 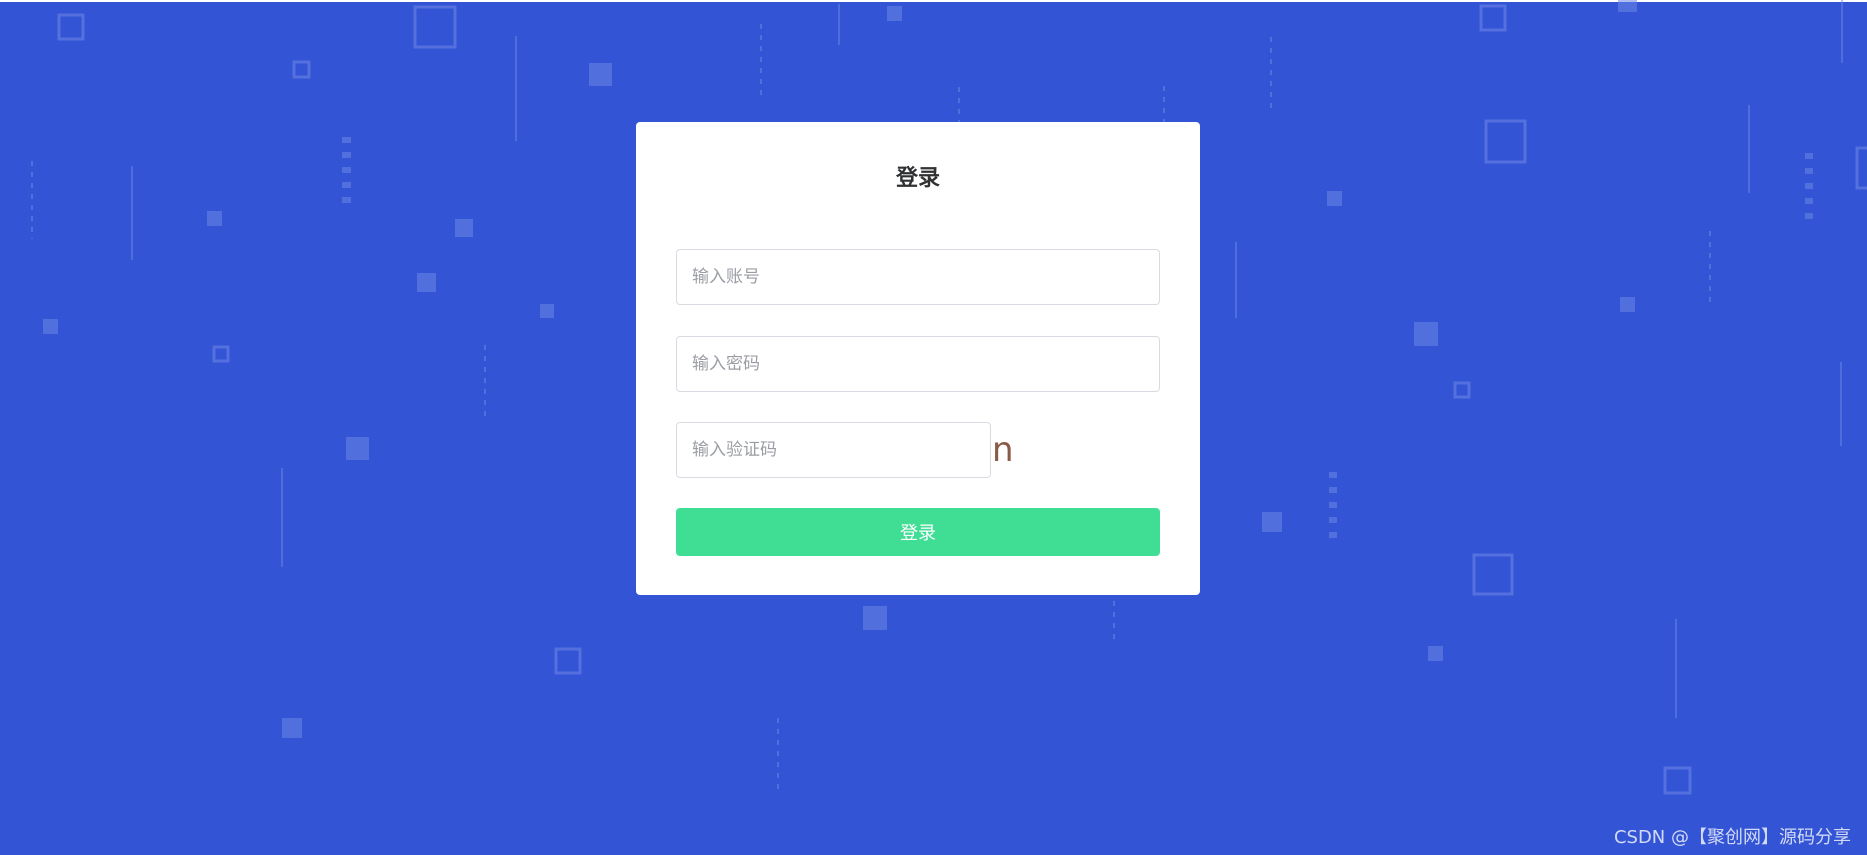 I want to click on captcha-input, so click(x=833, y=450).